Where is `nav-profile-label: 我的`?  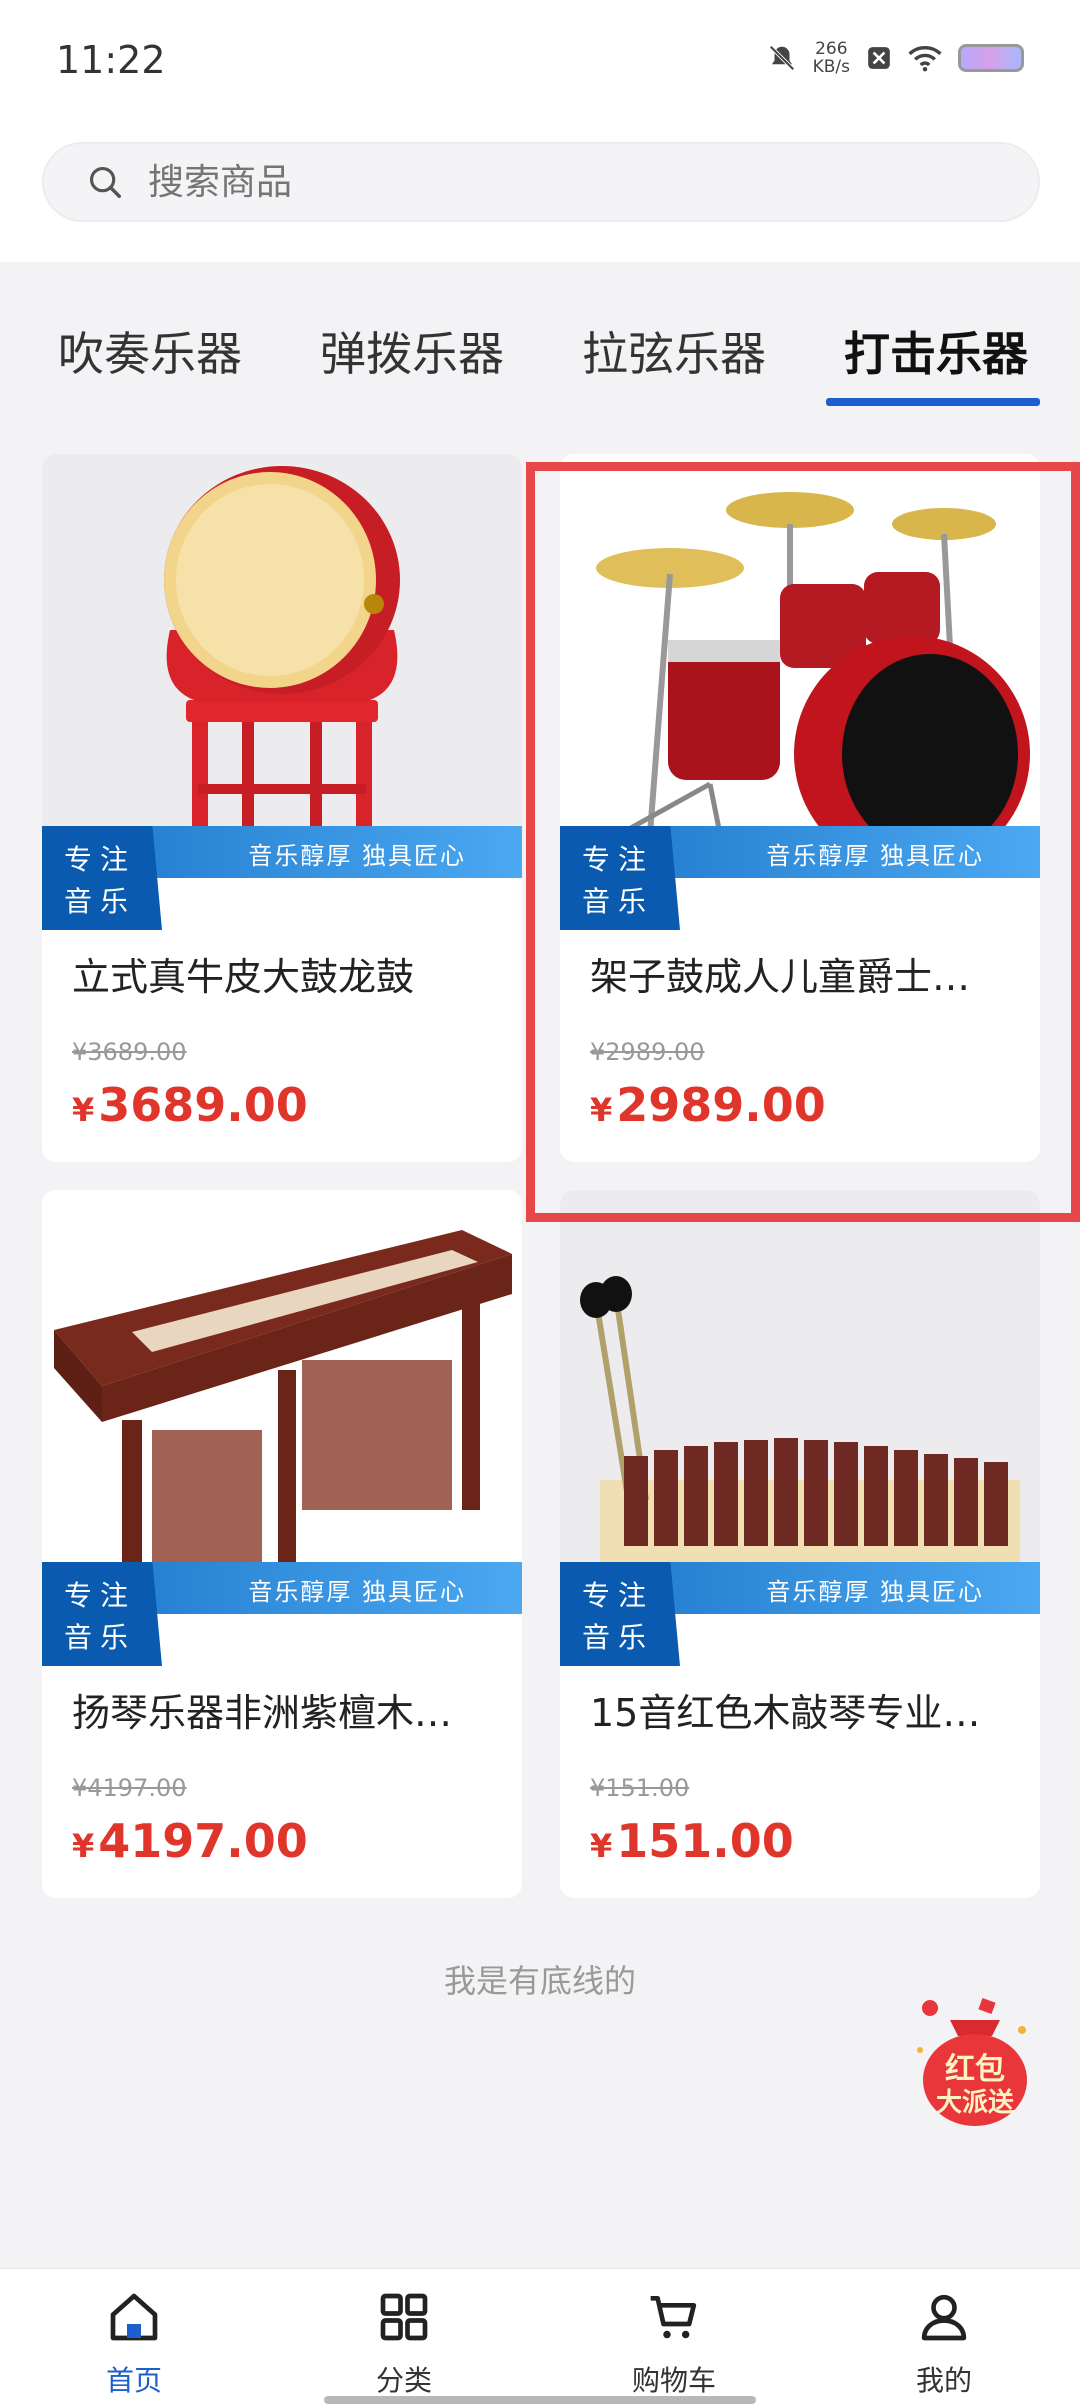
nav-profile-label: 我的 is located at coordinates (943, 2380).